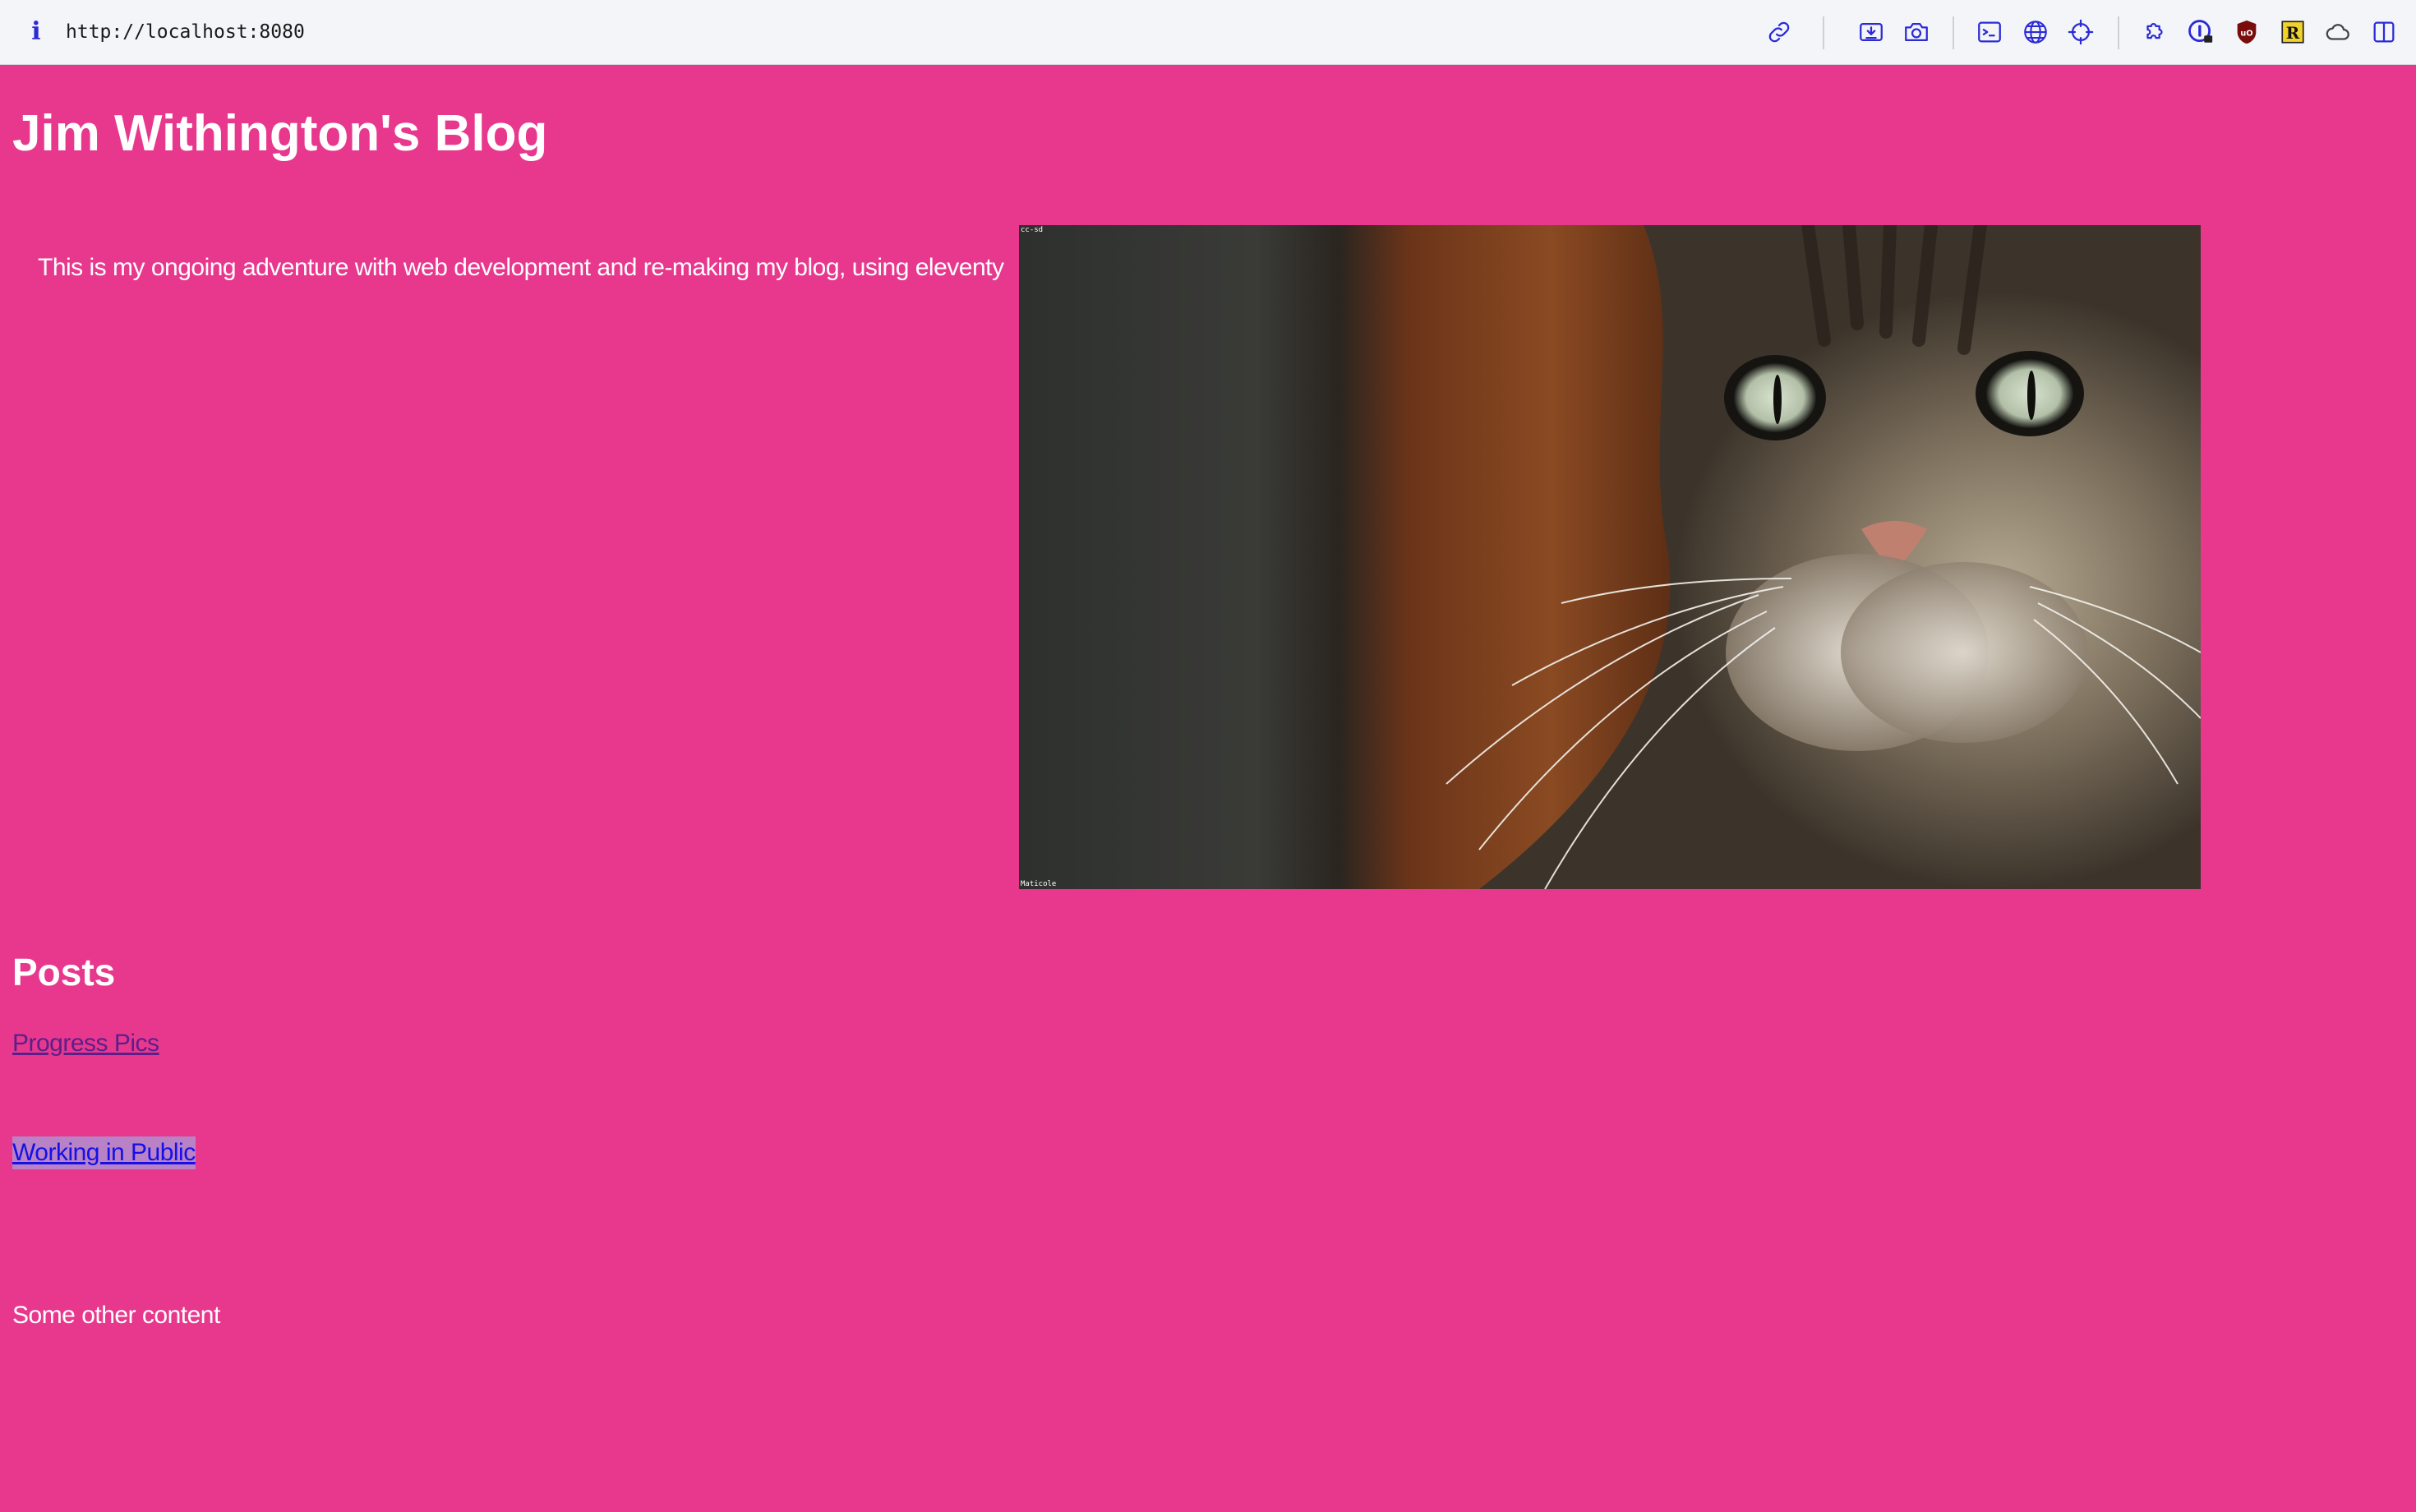 The height and width of the screenshot is (1512, 2416). Describe the element at coordinates (86, 1044) in the screenshot. I see `post-link-progress-pics: Progress Pics` at that location.